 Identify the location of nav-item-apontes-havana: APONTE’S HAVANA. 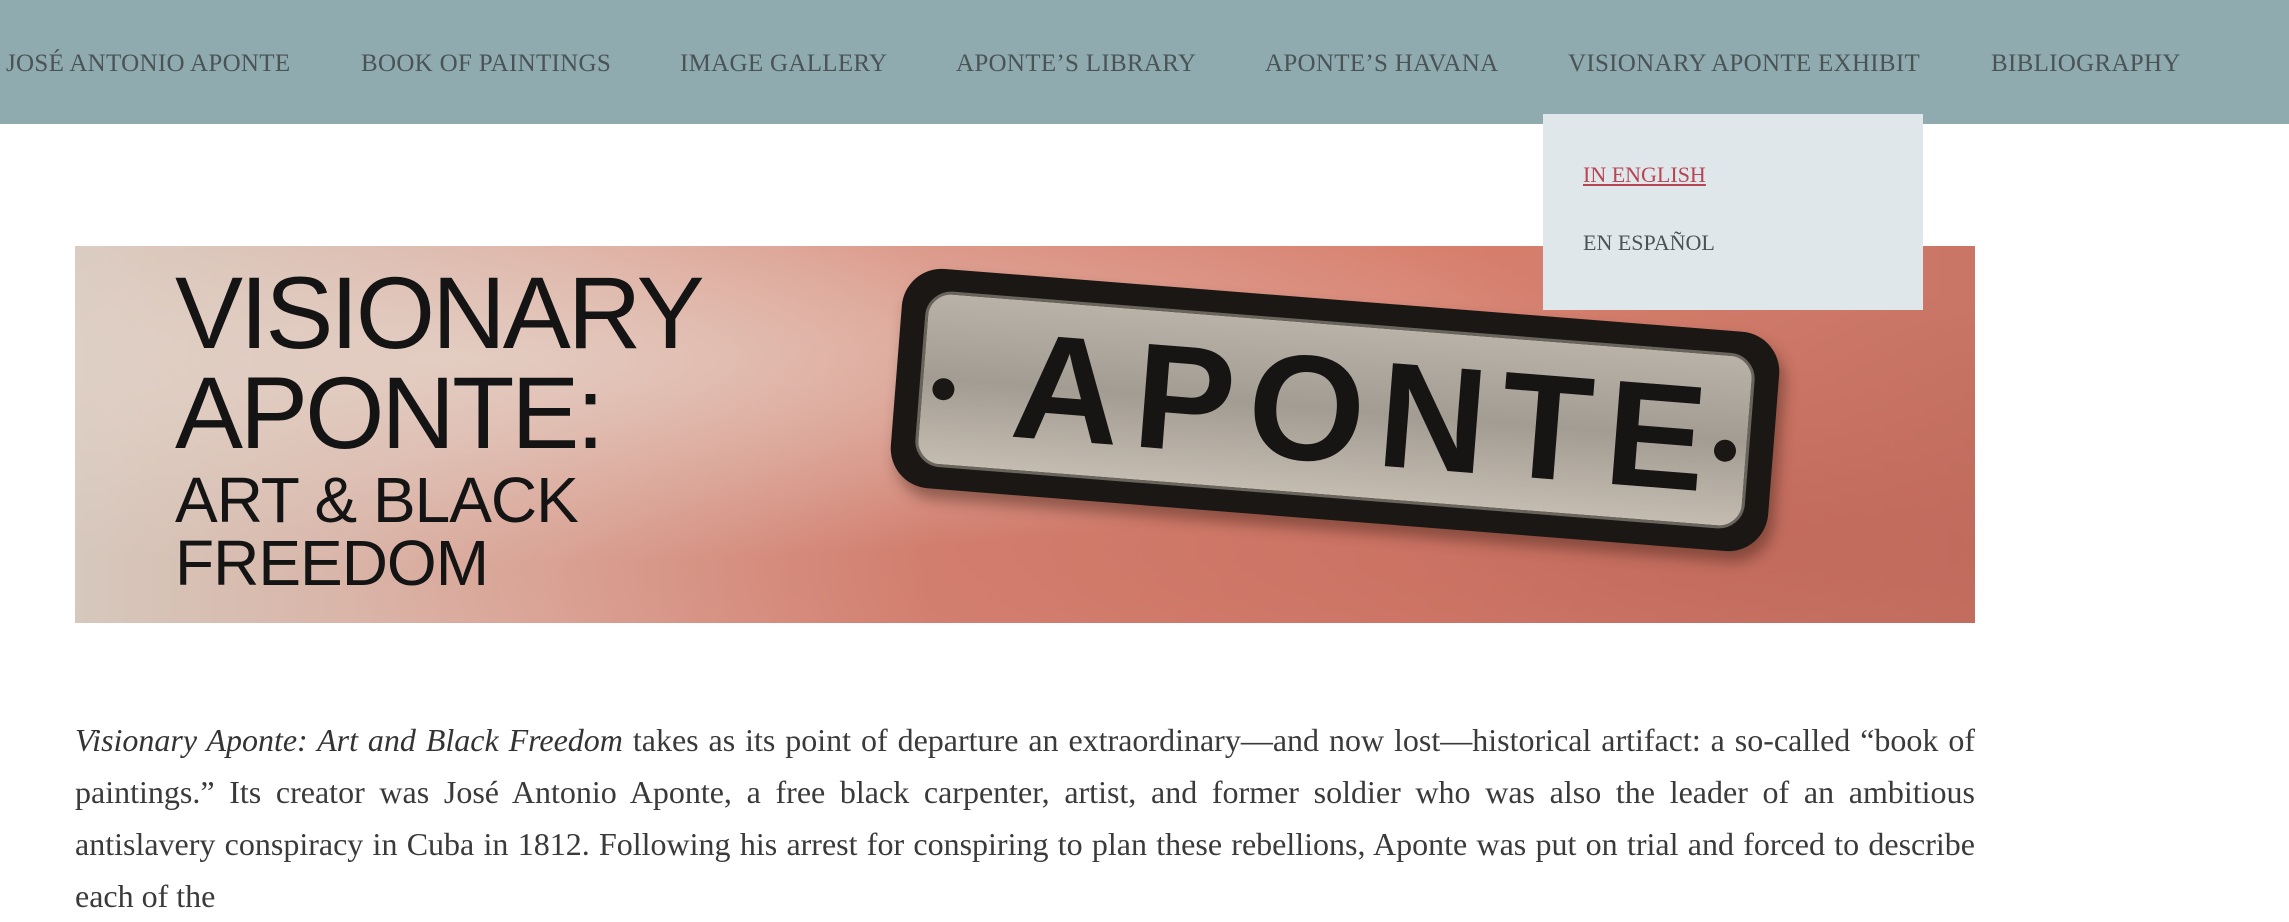
(1381, 64).